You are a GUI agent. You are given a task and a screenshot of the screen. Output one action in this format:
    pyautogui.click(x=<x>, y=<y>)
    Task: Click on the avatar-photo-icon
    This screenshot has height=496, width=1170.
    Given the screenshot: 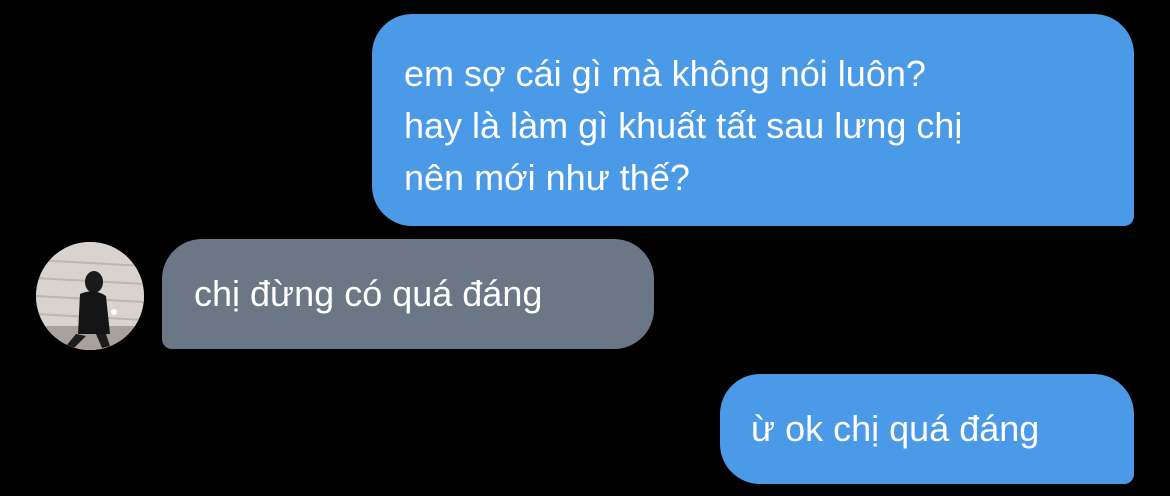 What is the action you would take?
    pyautogui.click(x=90, y=296)
    